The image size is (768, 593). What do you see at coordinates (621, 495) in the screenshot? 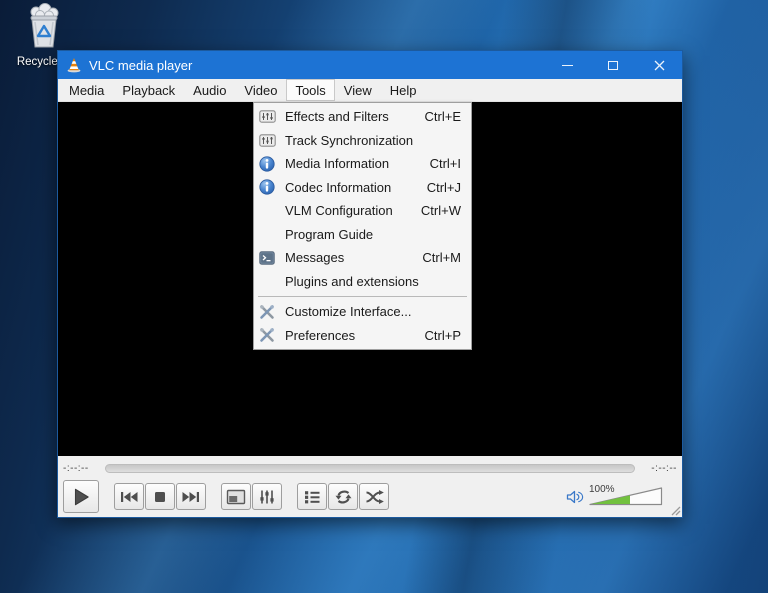
I see `volume-control: 100%` at bounding box center [621, 495].